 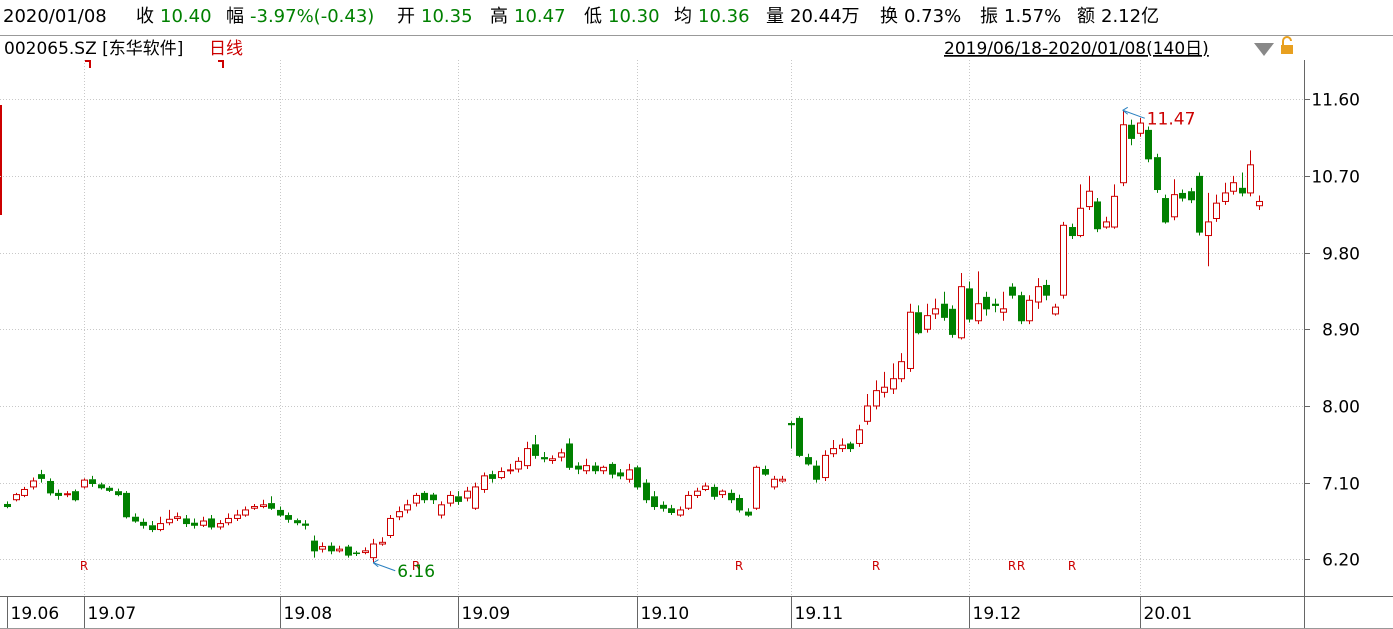 I want to click on period-bracket-icon, so click(x=221, y=64).